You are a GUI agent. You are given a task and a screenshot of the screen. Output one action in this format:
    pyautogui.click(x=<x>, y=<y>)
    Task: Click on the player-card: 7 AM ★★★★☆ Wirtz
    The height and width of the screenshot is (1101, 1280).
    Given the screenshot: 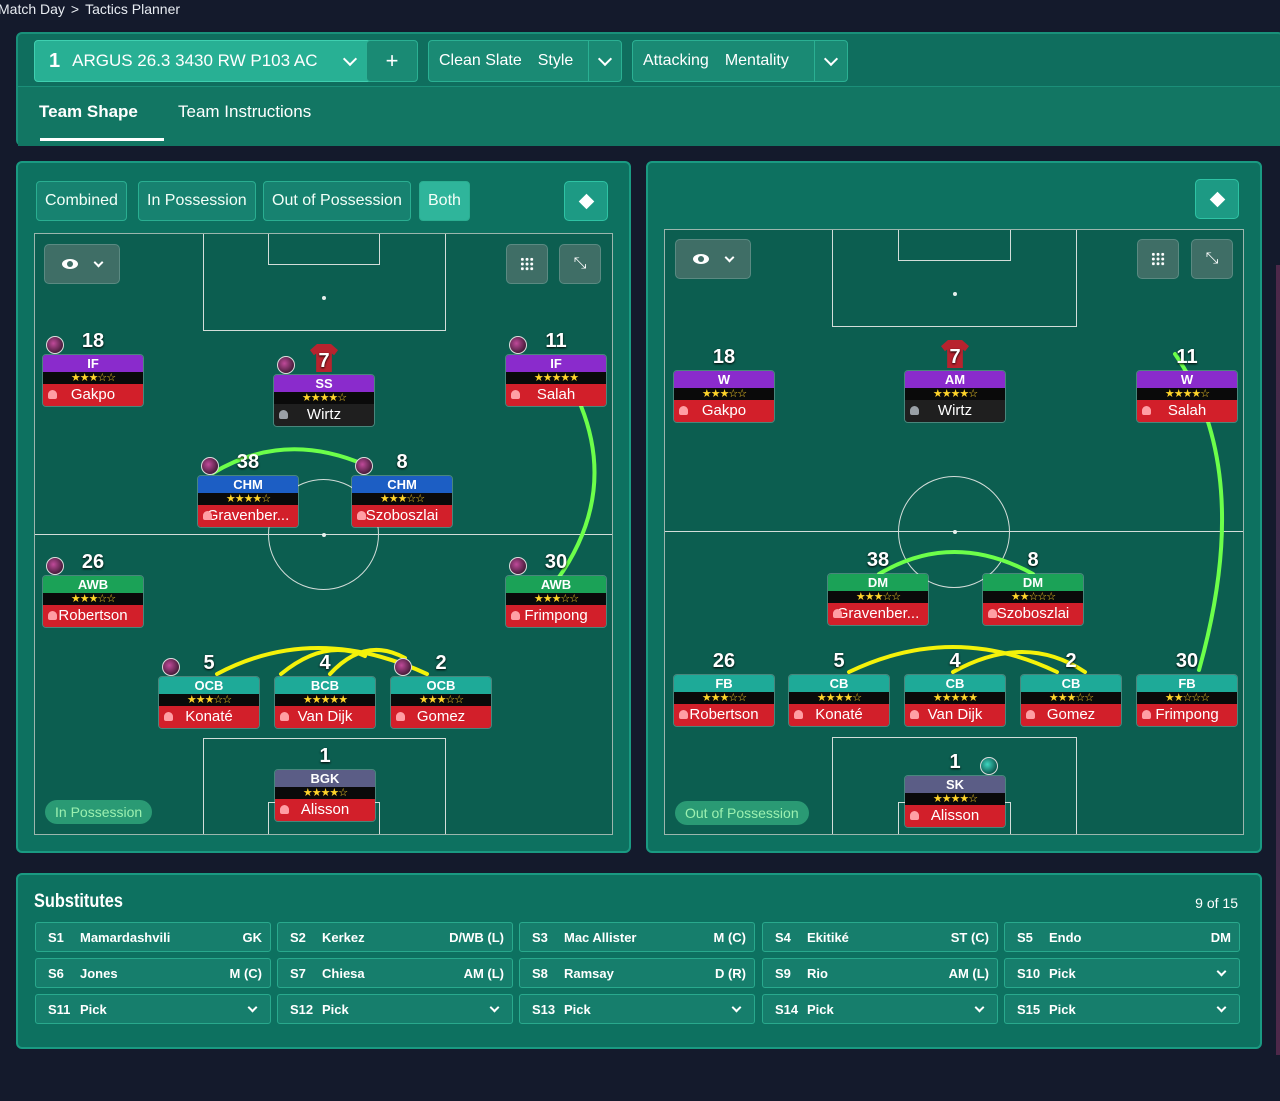 What is the action you would take?
    pyautogui.click(x=955, y=381)
    